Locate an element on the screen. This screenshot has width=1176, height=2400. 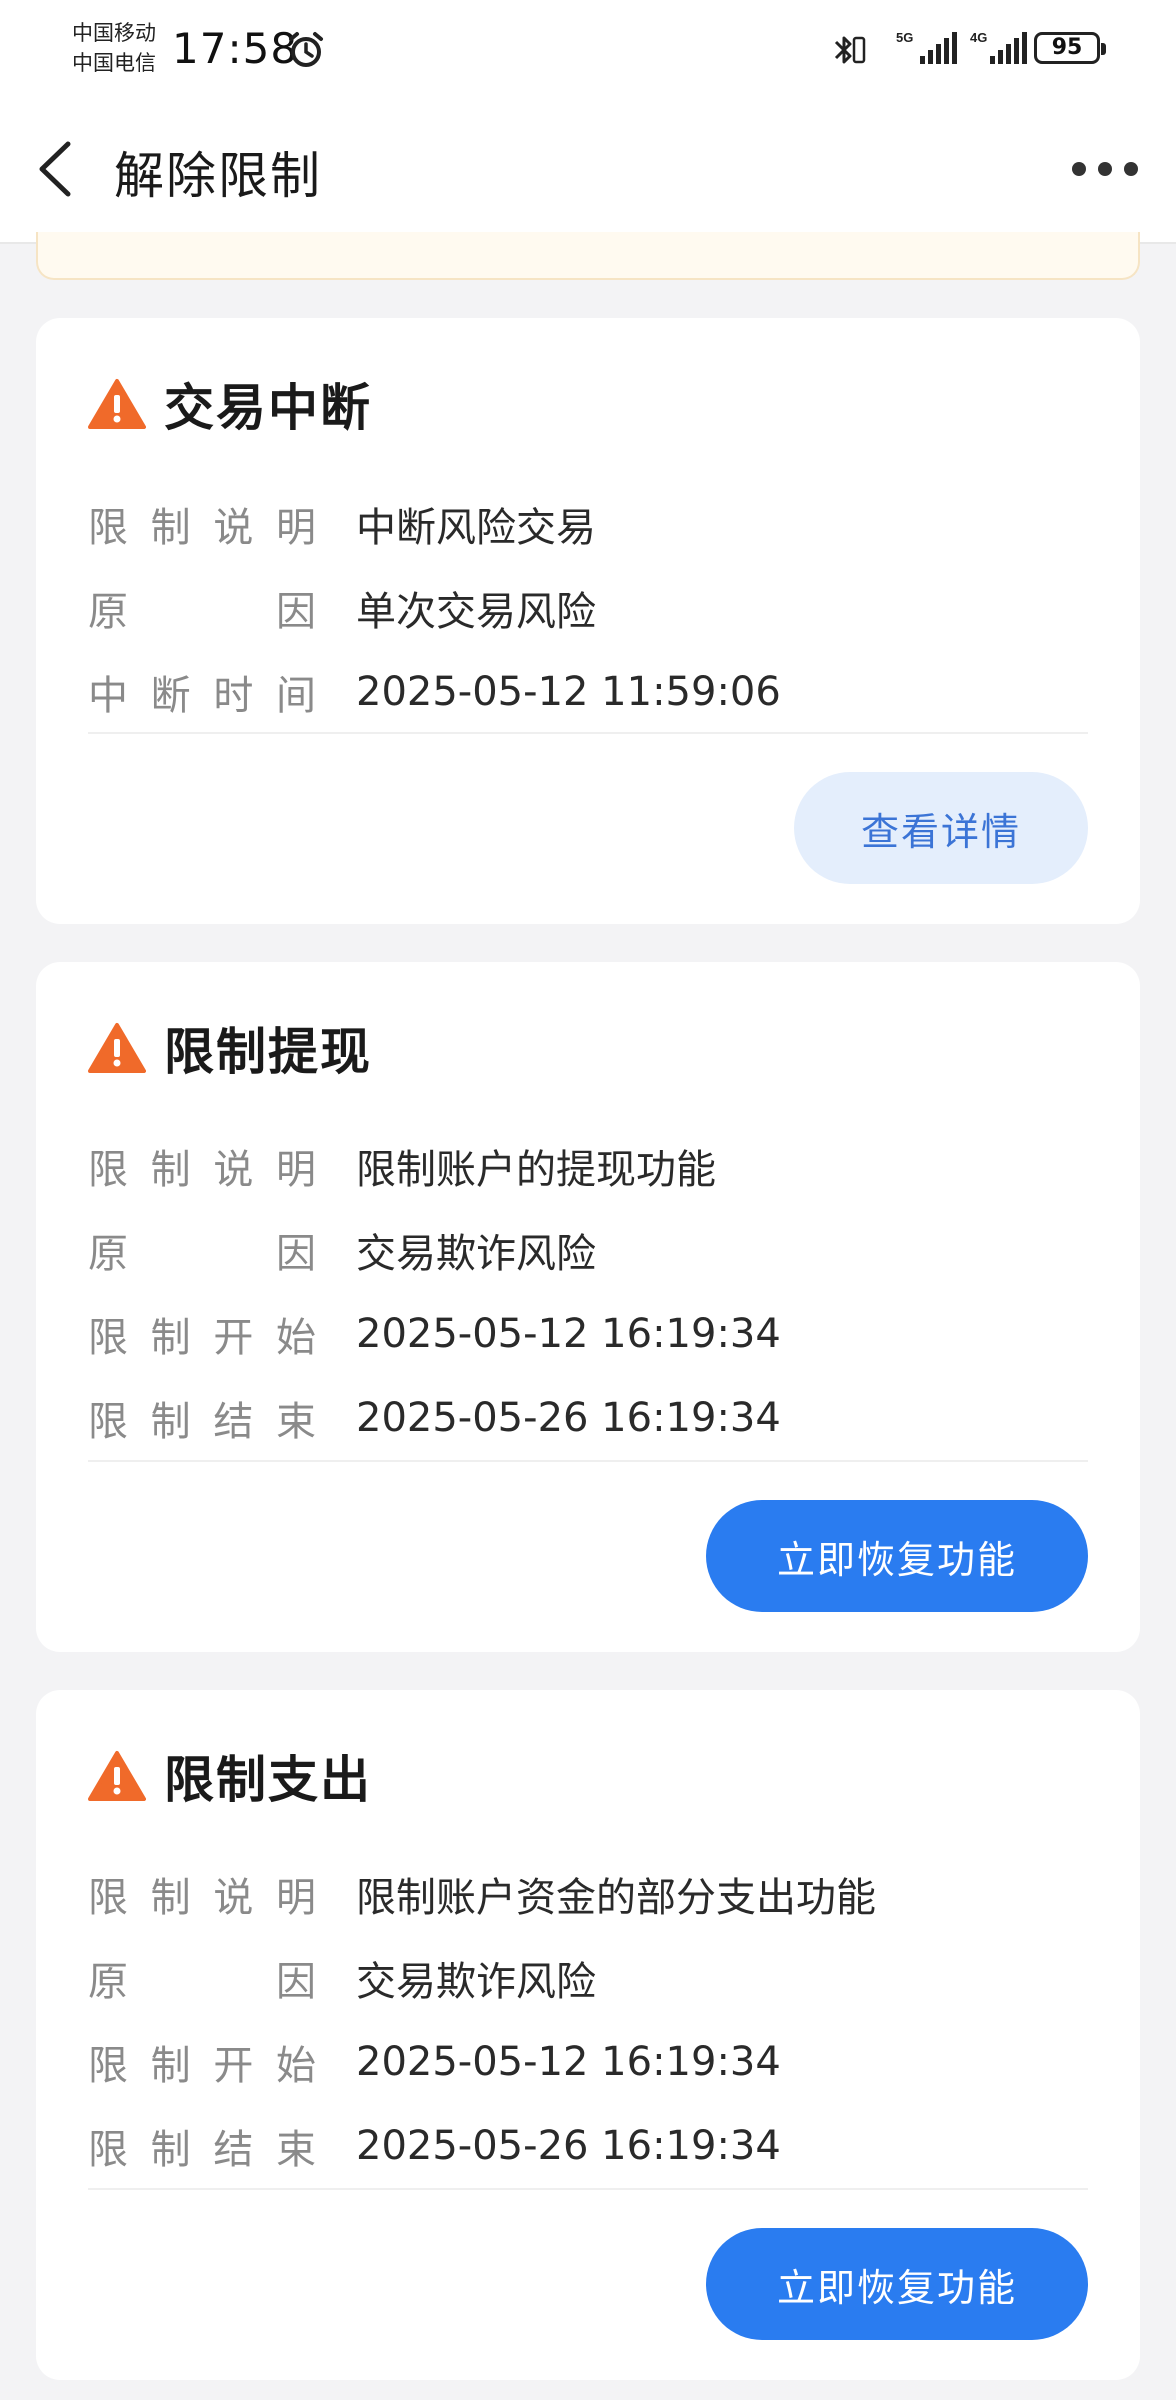
back-arrow-icon is located at coordinates (58, 169).